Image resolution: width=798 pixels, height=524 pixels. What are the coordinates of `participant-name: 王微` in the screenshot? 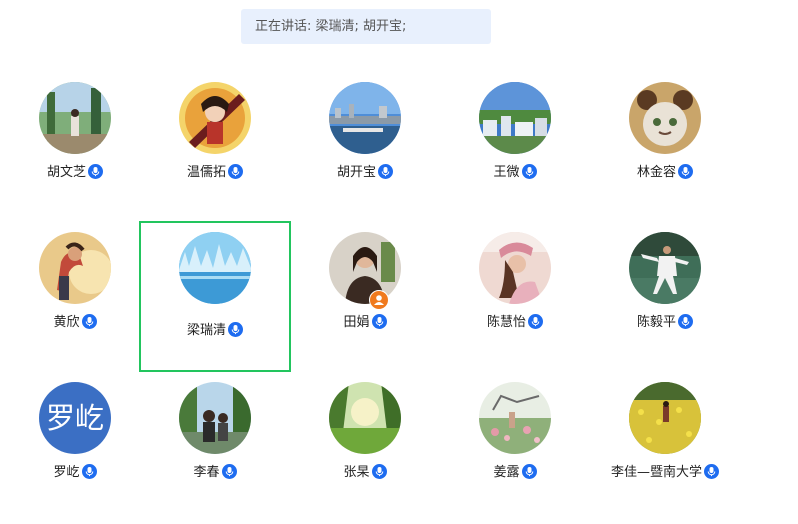 It's located at (506, 172).